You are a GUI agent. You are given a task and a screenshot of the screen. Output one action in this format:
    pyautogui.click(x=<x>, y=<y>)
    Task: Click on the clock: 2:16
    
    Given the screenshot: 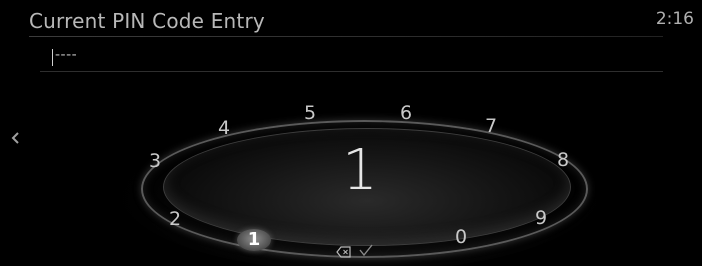 What is the action you would take?
    pyautogui.click(x=674, y=19)
    